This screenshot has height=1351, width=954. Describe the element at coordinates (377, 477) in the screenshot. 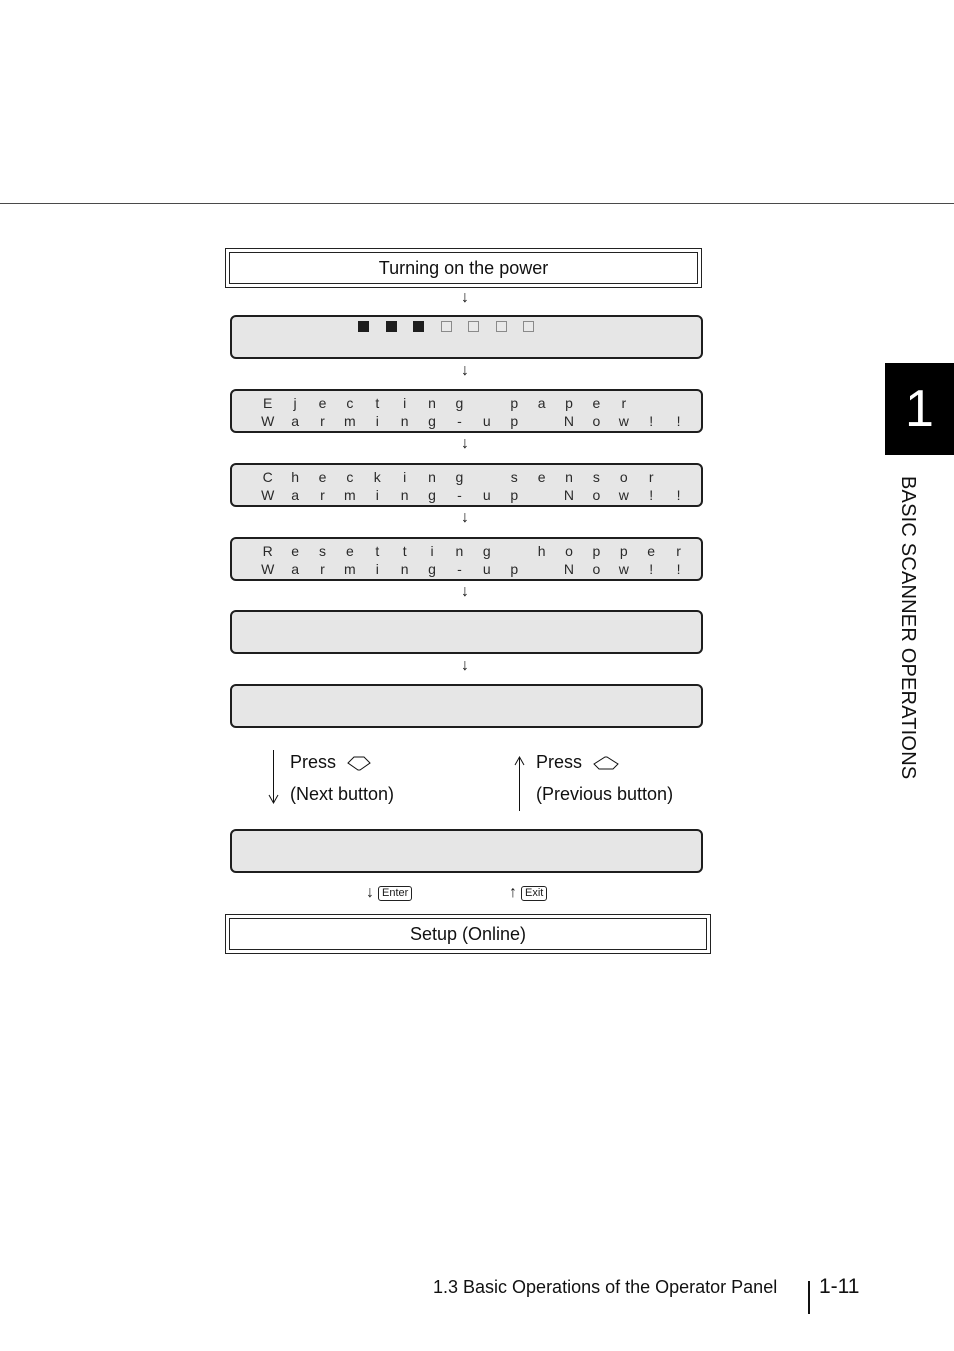

I see `lcd-char: k` at that location.